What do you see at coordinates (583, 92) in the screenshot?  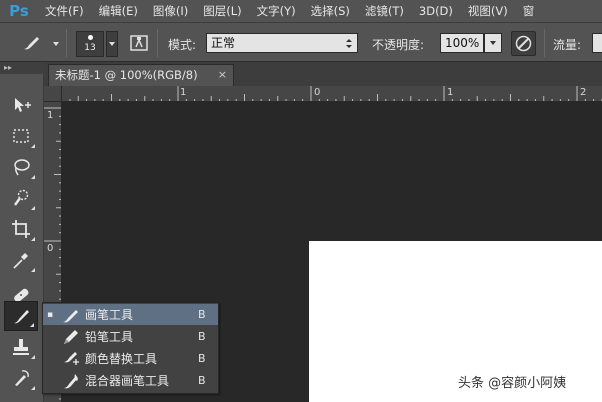 I see `ruler-h-label: 2` at bounding box center [583, 92].